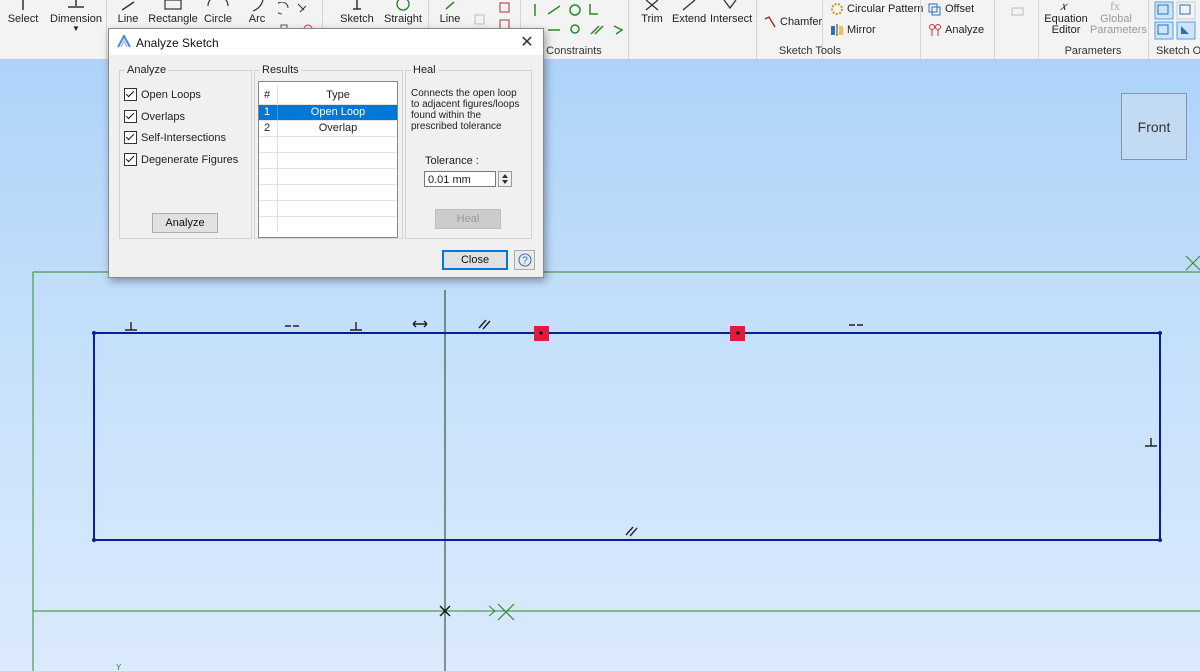  What do you see at coordinates (876, 9) in the screenshot?
I see `circular-pattern-button: Circular Pattern` at bounding box center [876, 9].